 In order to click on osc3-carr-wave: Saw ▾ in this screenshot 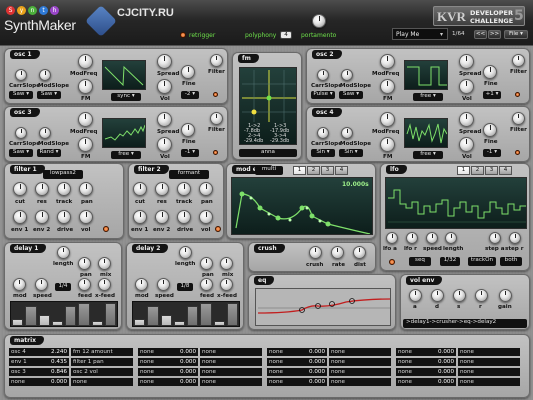, I will do `click(21, 153)`.